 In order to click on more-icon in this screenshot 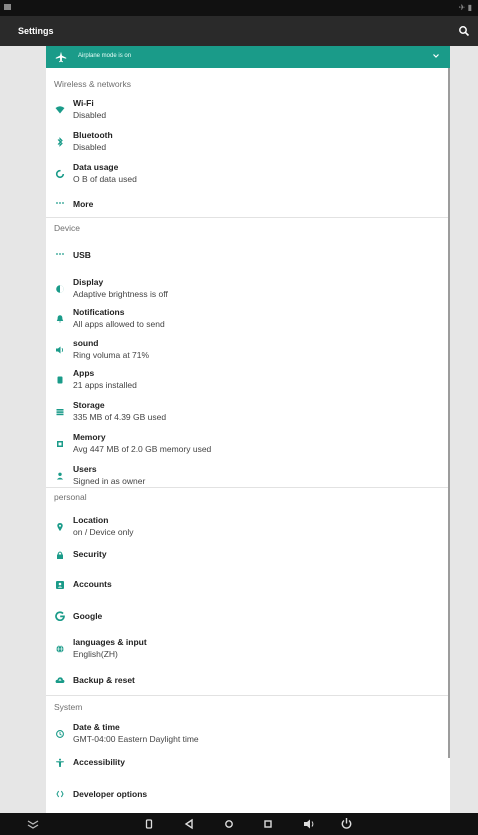, I will do `click(60, 203)`.